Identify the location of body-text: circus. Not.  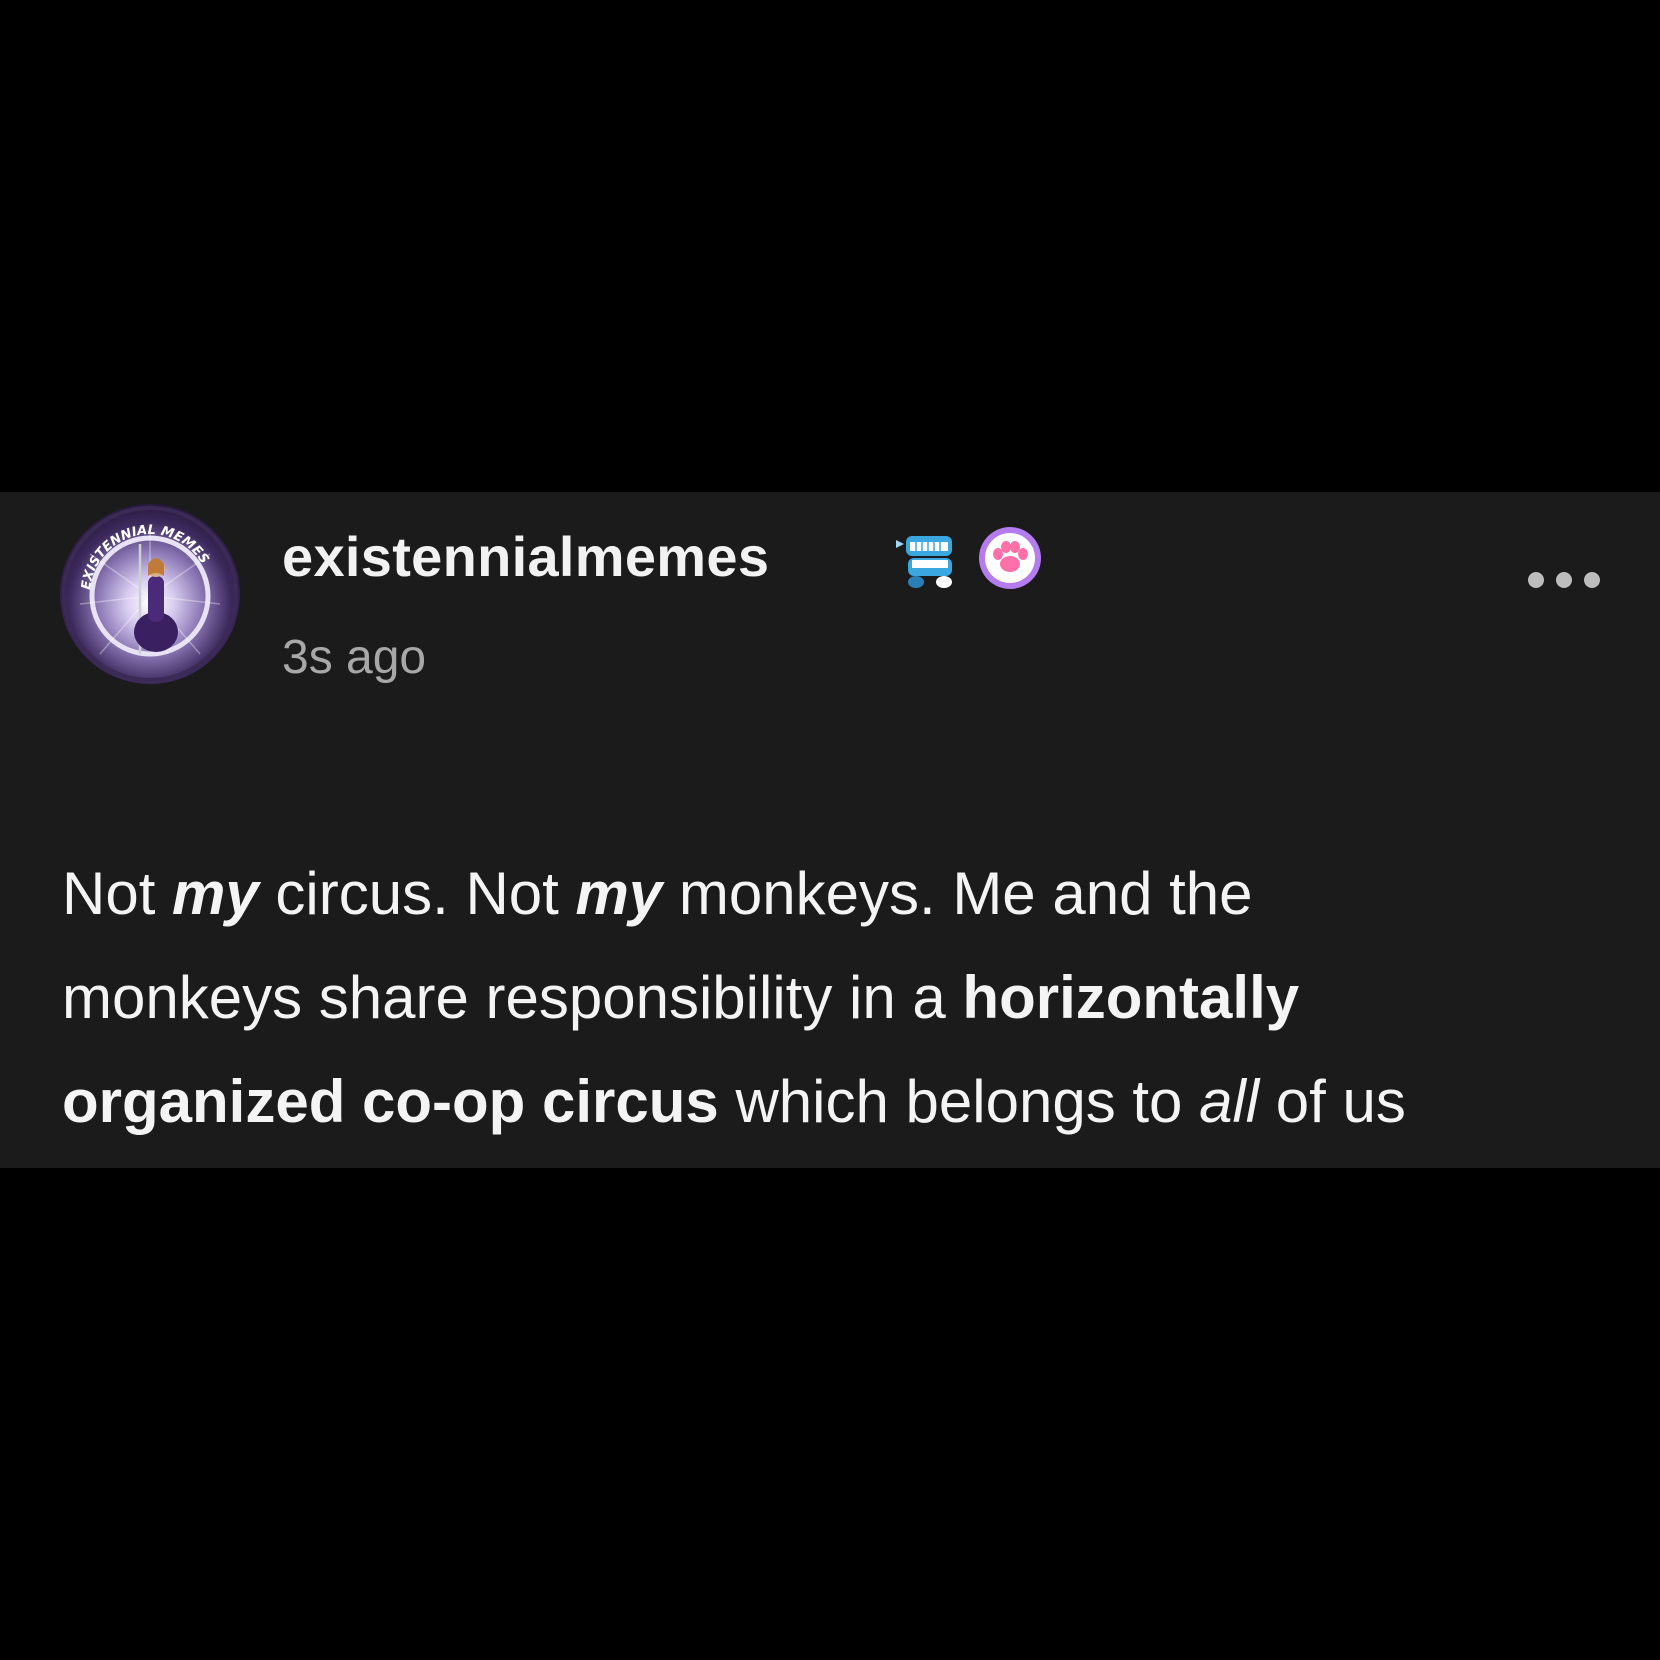
(417, 893).